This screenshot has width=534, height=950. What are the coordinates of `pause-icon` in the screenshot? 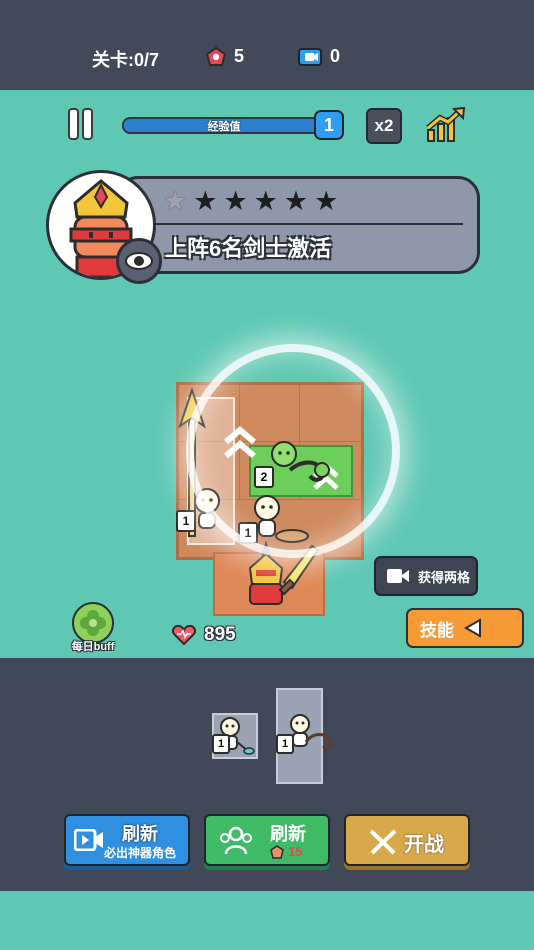 It's located at (82, 124).